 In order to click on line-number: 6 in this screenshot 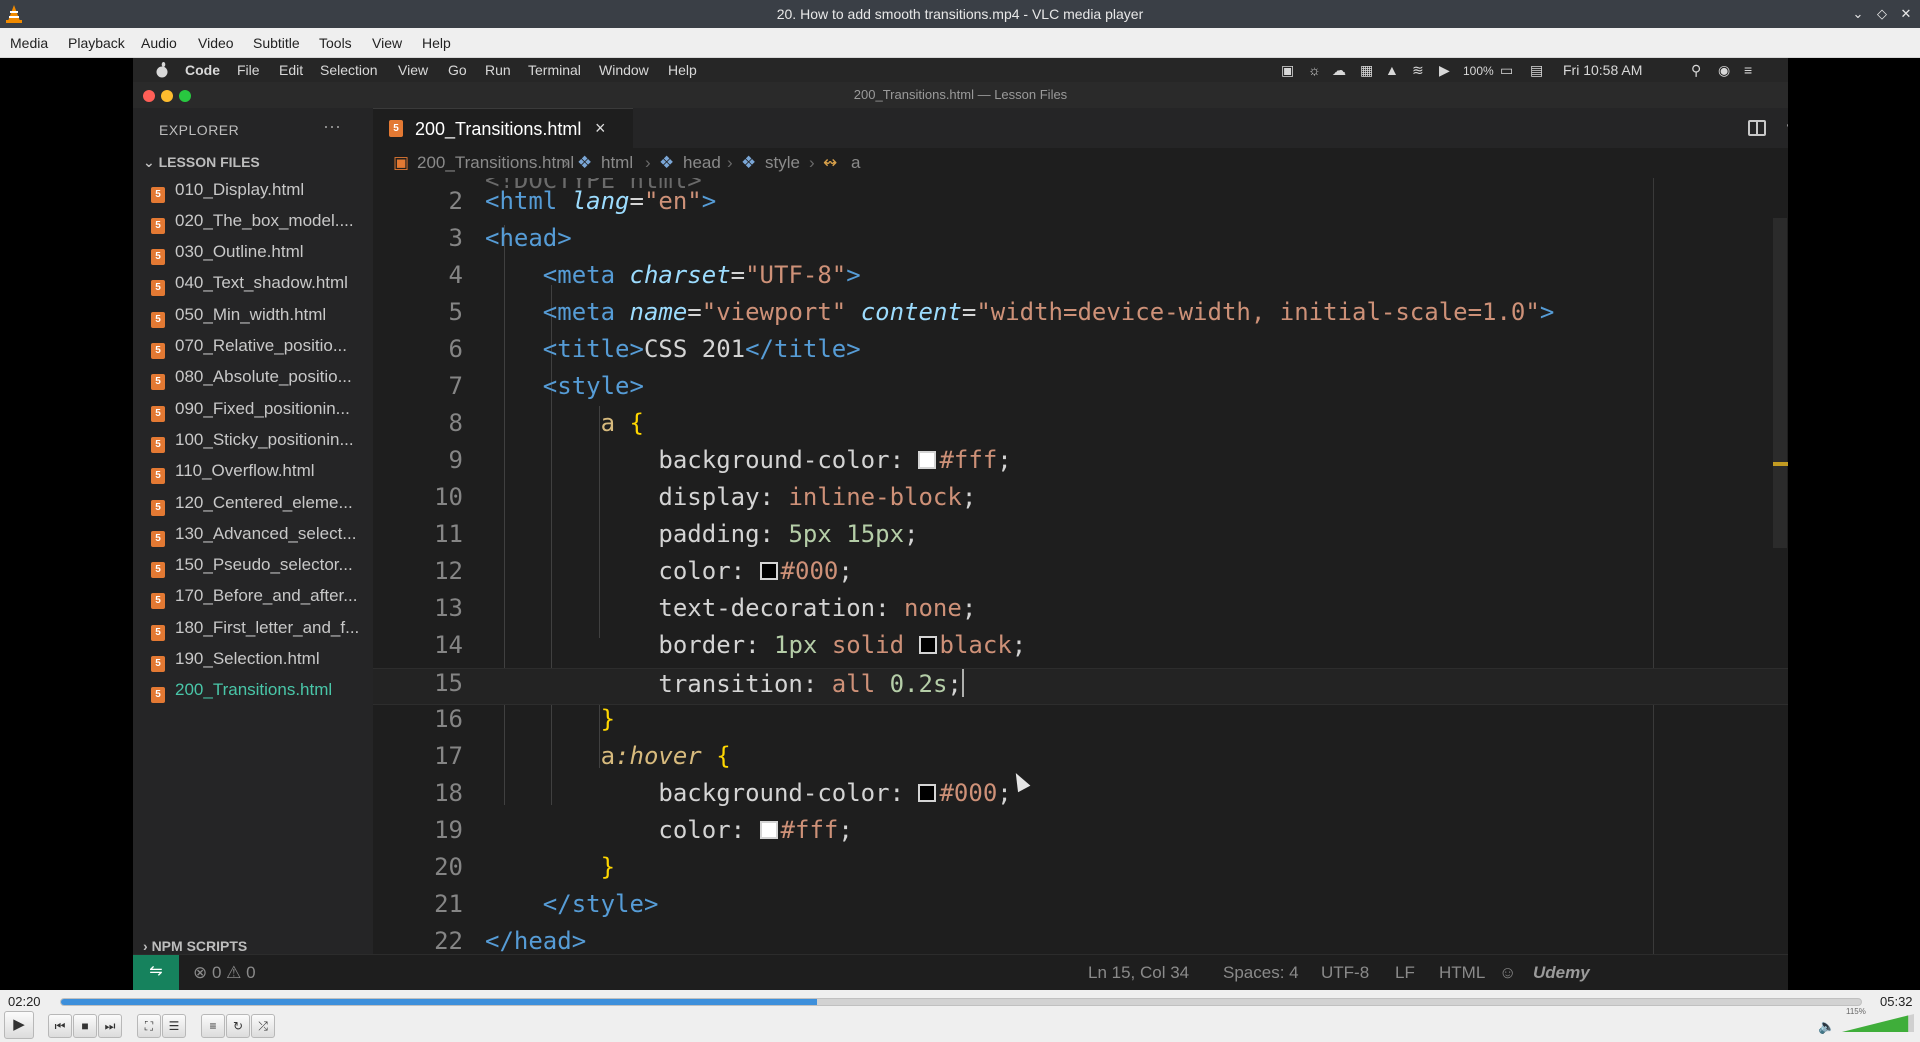, I will do `click(455, 349)`.